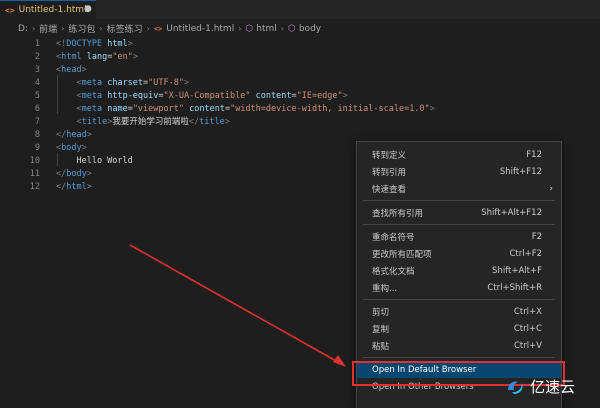 The image size is (600, 408). Describe the element at coordinates (515, 387) in the screenshot. I see `watermark-logo-icon` at that location.